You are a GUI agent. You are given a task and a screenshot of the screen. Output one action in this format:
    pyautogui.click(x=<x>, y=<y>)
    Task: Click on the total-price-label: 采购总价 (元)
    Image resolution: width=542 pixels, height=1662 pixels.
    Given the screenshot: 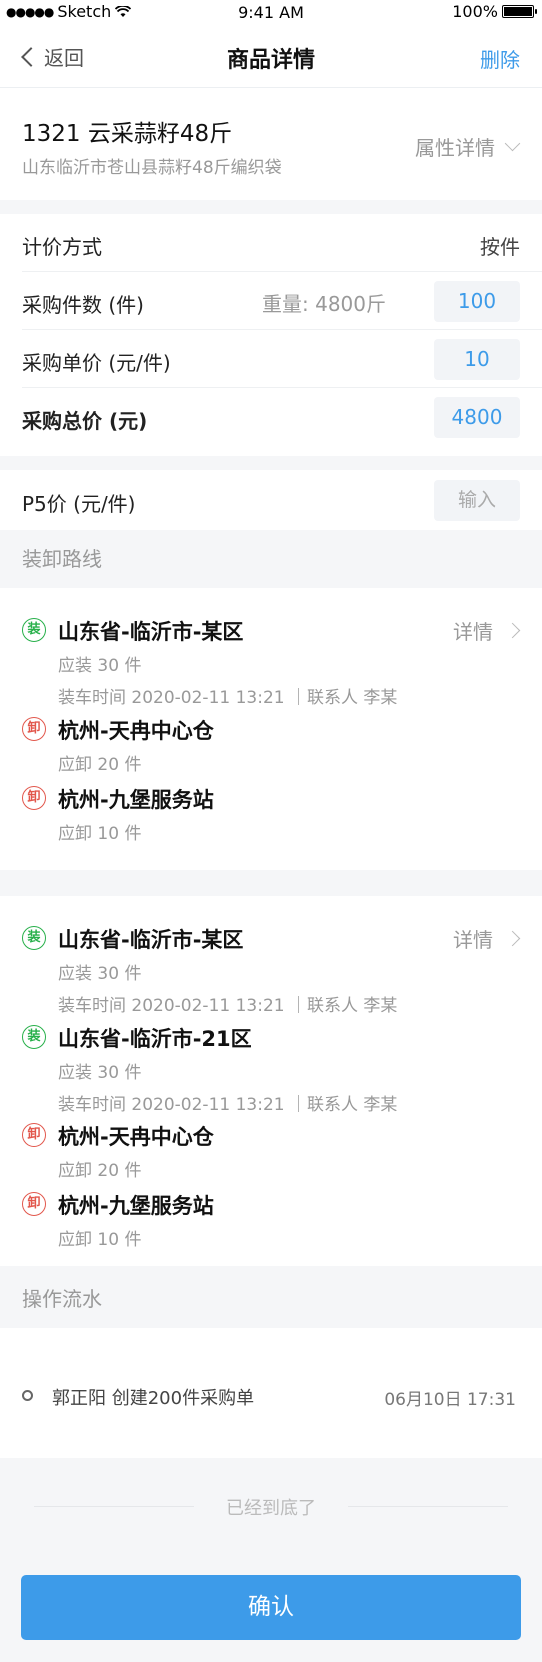 What is the action you would take?
    pyautogui.click(x=85, y=421)
    